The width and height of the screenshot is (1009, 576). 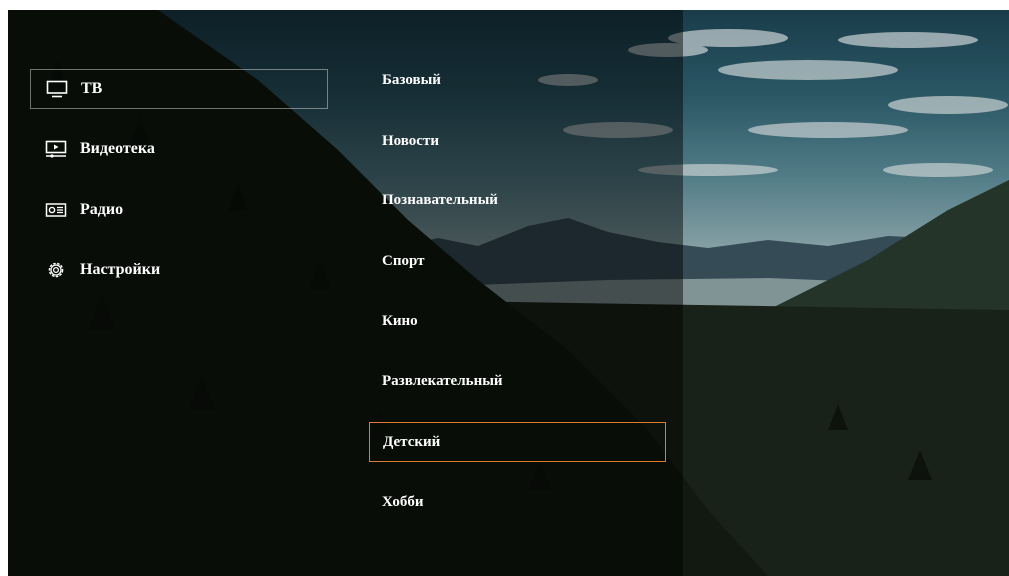 What do you see at coordinates (517, 502) in the screenshot?
I see `genre-item: Хобби` at bounding box center [517, 502].